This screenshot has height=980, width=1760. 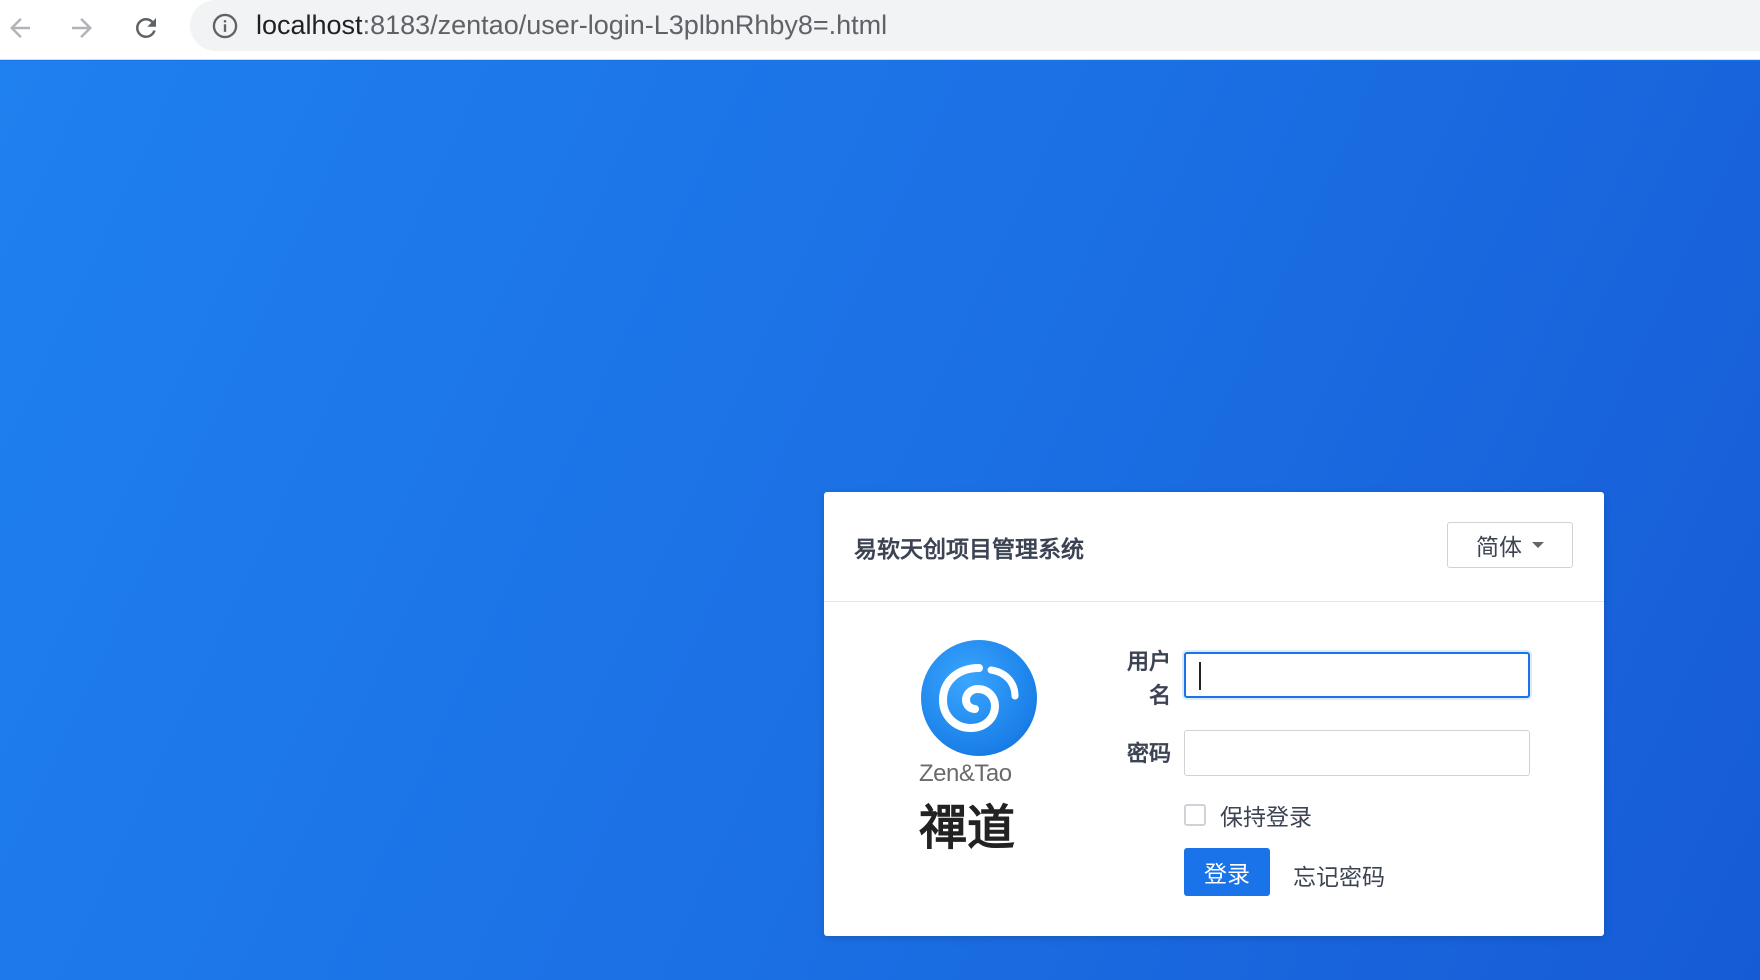 What do you see at coordinates (309, 25) in the screenshot?
I see `url-host: localhost` at bounding box center [309, 25].